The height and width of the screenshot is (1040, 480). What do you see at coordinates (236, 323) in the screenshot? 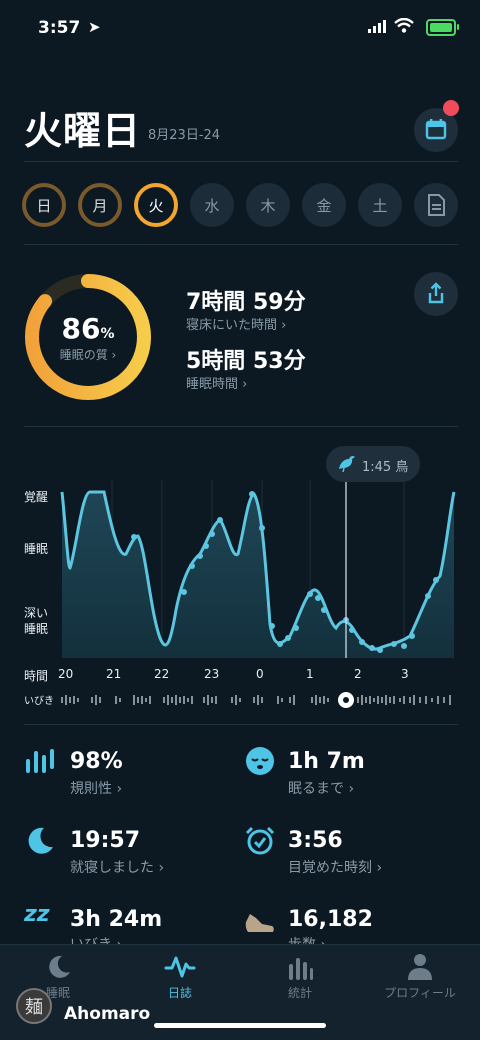
I see `time-in-bed-label: 寝床にいた時間 ›` at bounding box center [236, 323].